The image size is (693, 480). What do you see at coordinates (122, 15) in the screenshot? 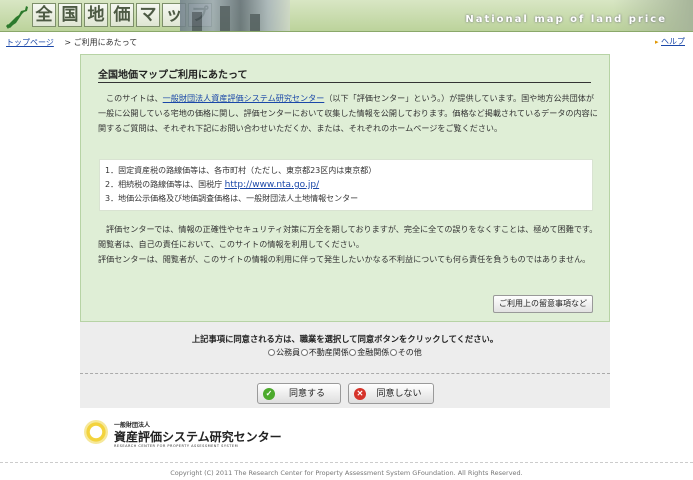
I see `title-char: 価` at bounding box center [122, 15].